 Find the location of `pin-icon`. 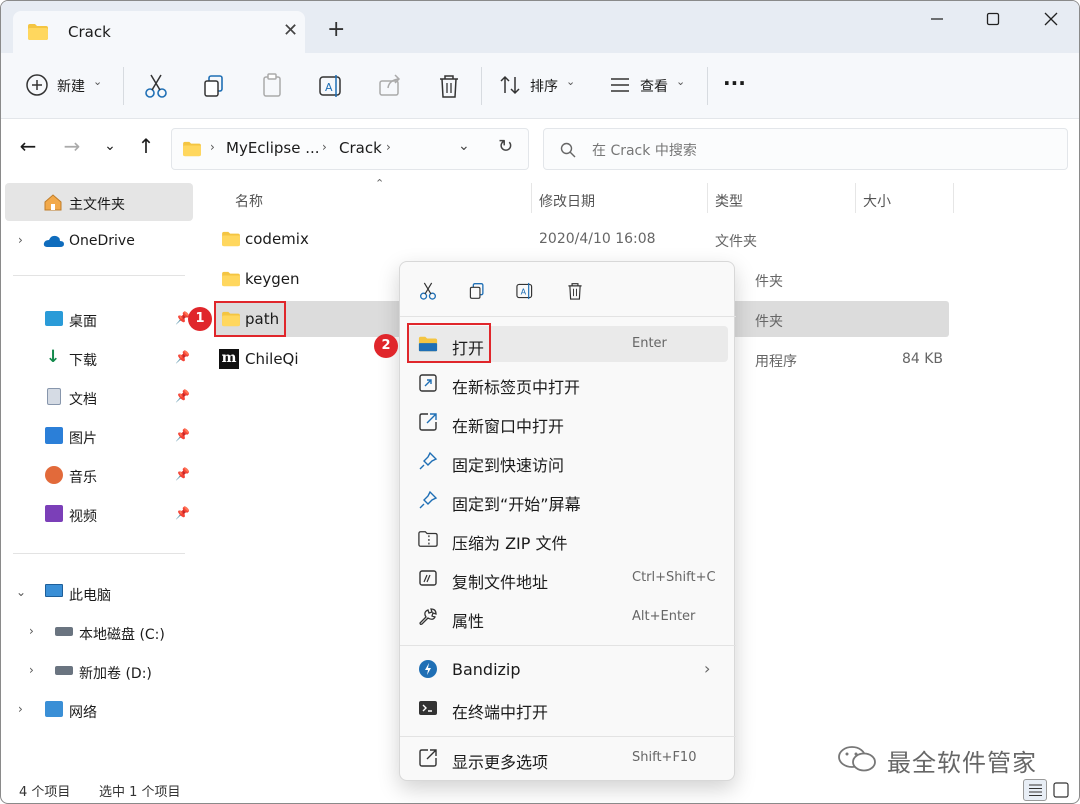

pin-icon is located at coordinates (428, 499).